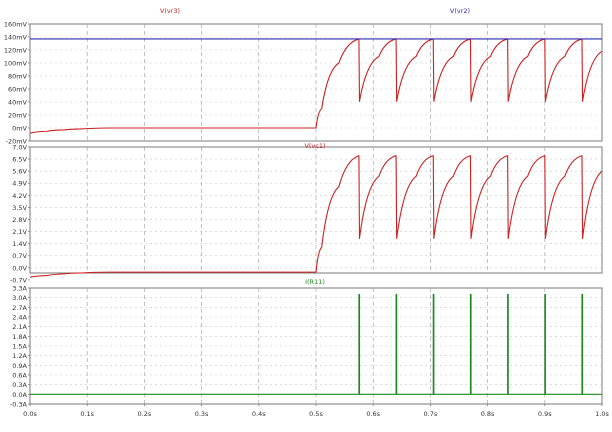 Image resolution: width=612 pixels, height=432 pixels. I want to click on y-tick-label: 4.9V, so click(19, 184).